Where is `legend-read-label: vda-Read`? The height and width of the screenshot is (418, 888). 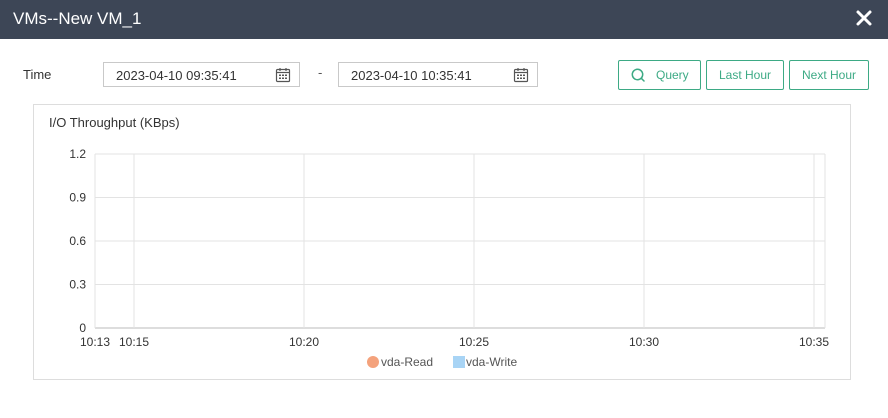
legend-read-label: vda-Read is located at coordinates (407, 362).